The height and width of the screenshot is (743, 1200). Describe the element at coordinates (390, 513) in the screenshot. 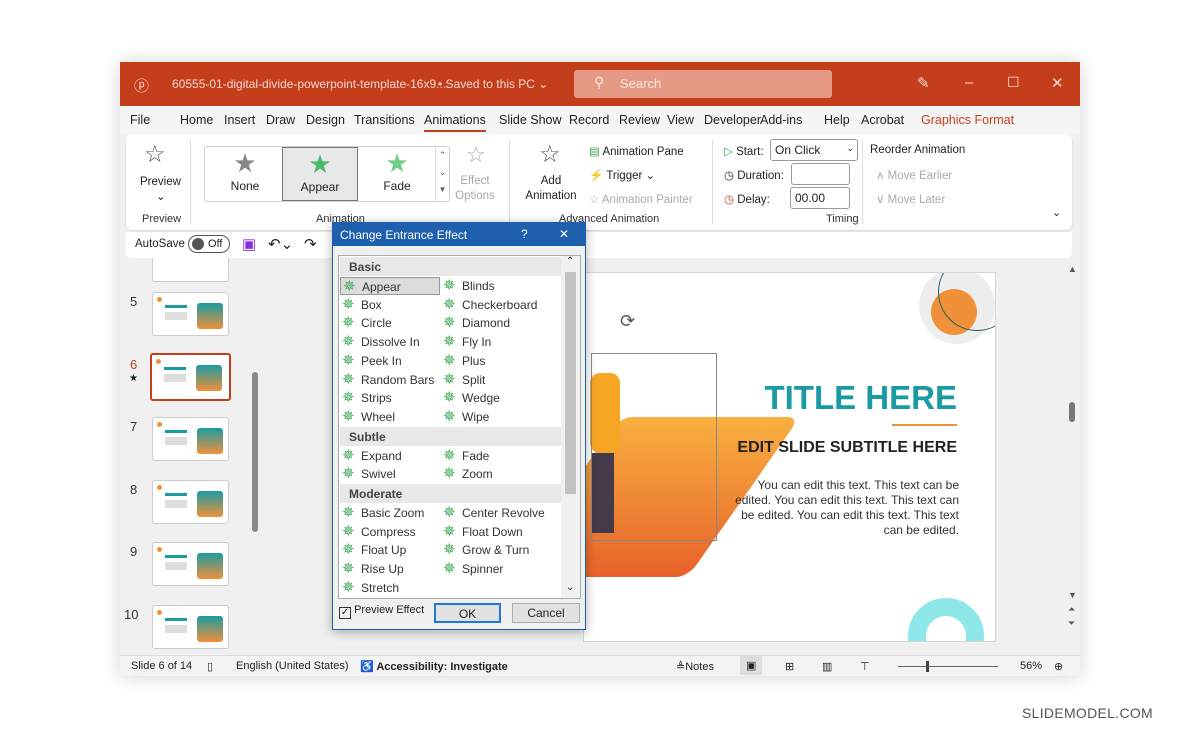

I see `effect-basic-zoom: ✵ Basic Zoom` at that location.